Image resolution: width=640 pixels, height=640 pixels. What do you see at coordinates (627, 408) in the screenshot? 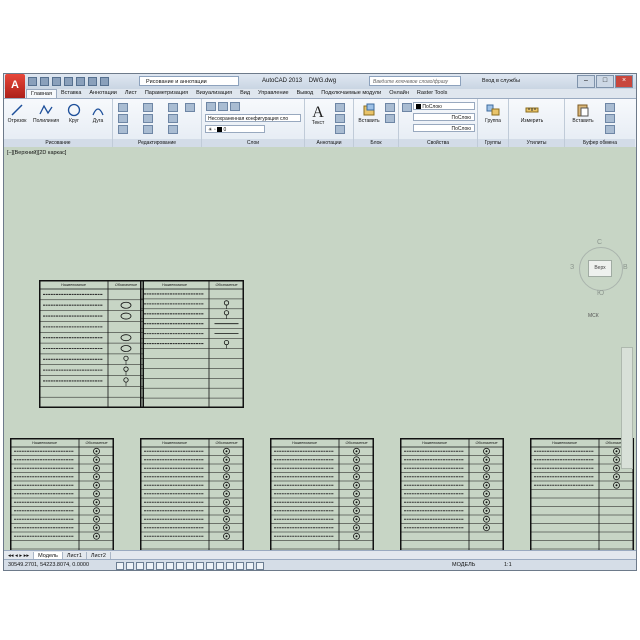
I see `navigation-bar` at bounding box center [627, 408].